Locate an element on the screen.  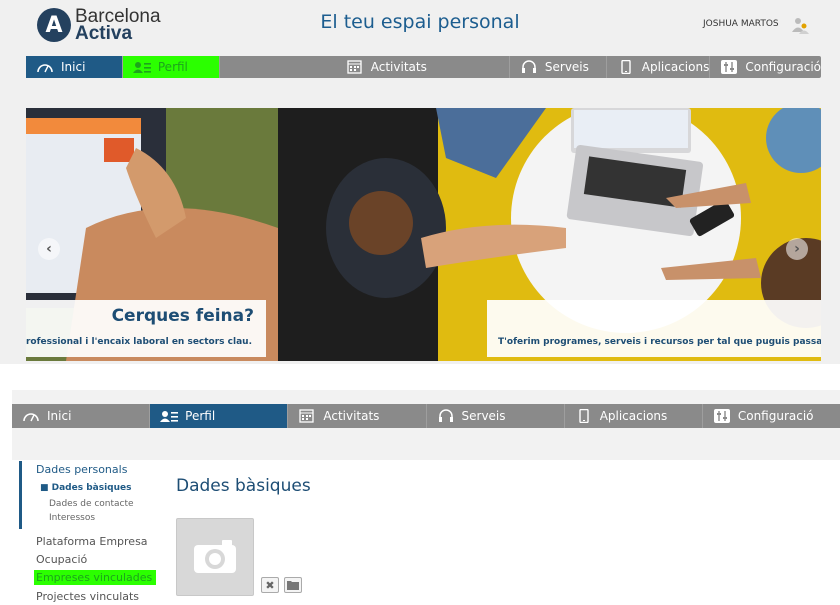
carousel-next-button: › is located at coordinates (797, 249).